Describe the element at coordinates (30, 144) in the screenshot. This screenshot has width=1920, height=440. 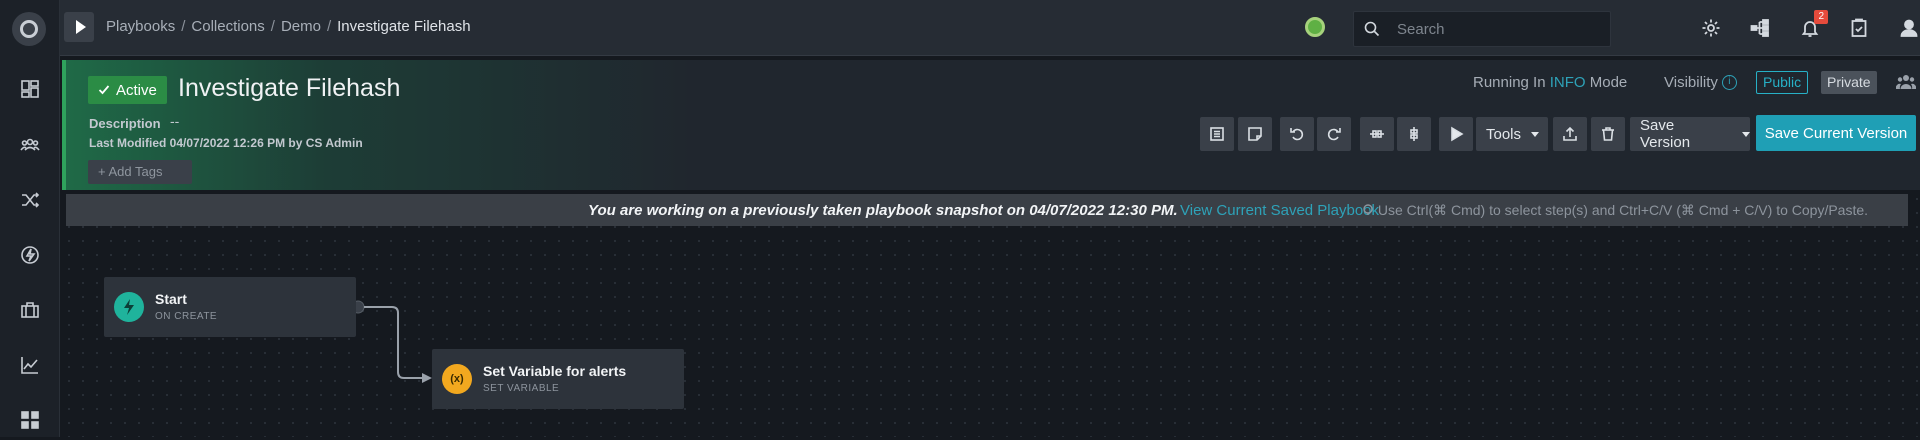
I see `users-group-icon` at that location.